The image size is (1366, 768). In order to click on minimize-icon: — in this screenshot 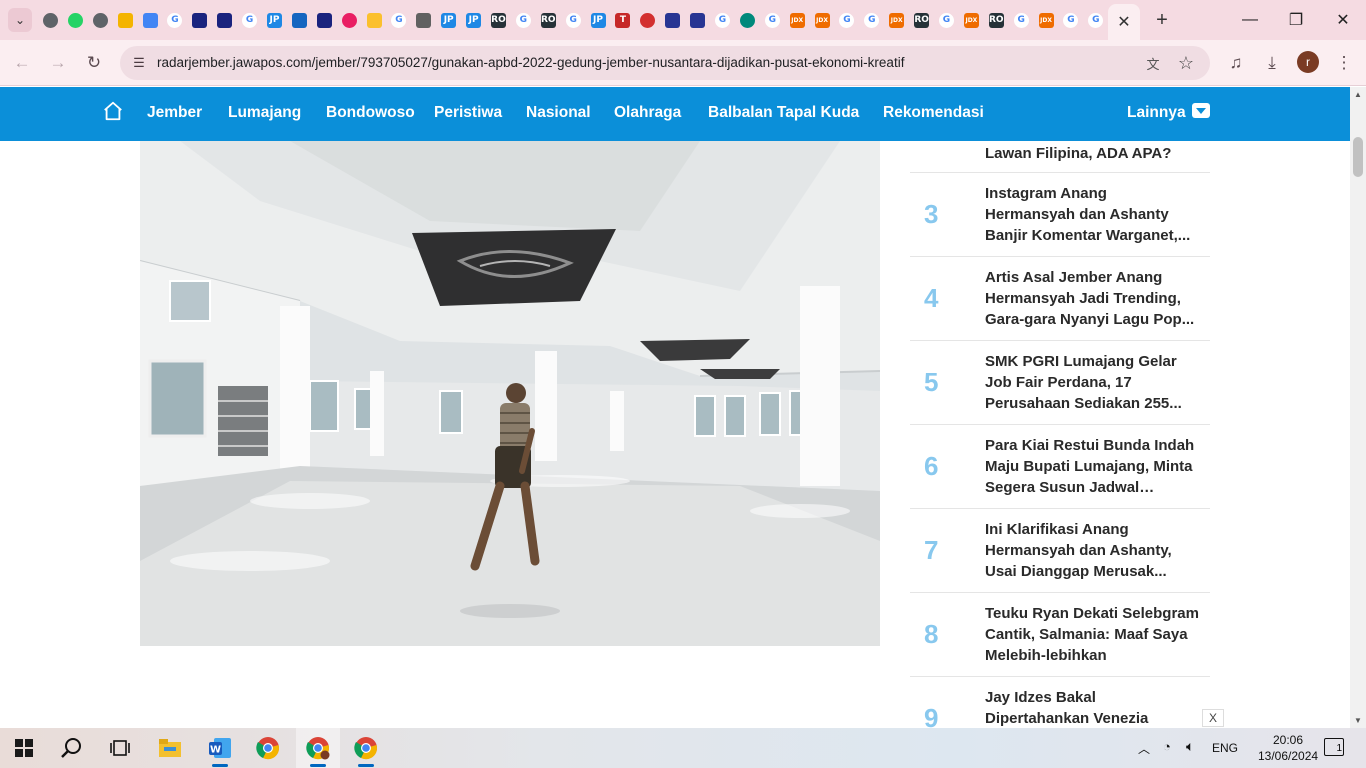, I will do `click(1250, 20)`.